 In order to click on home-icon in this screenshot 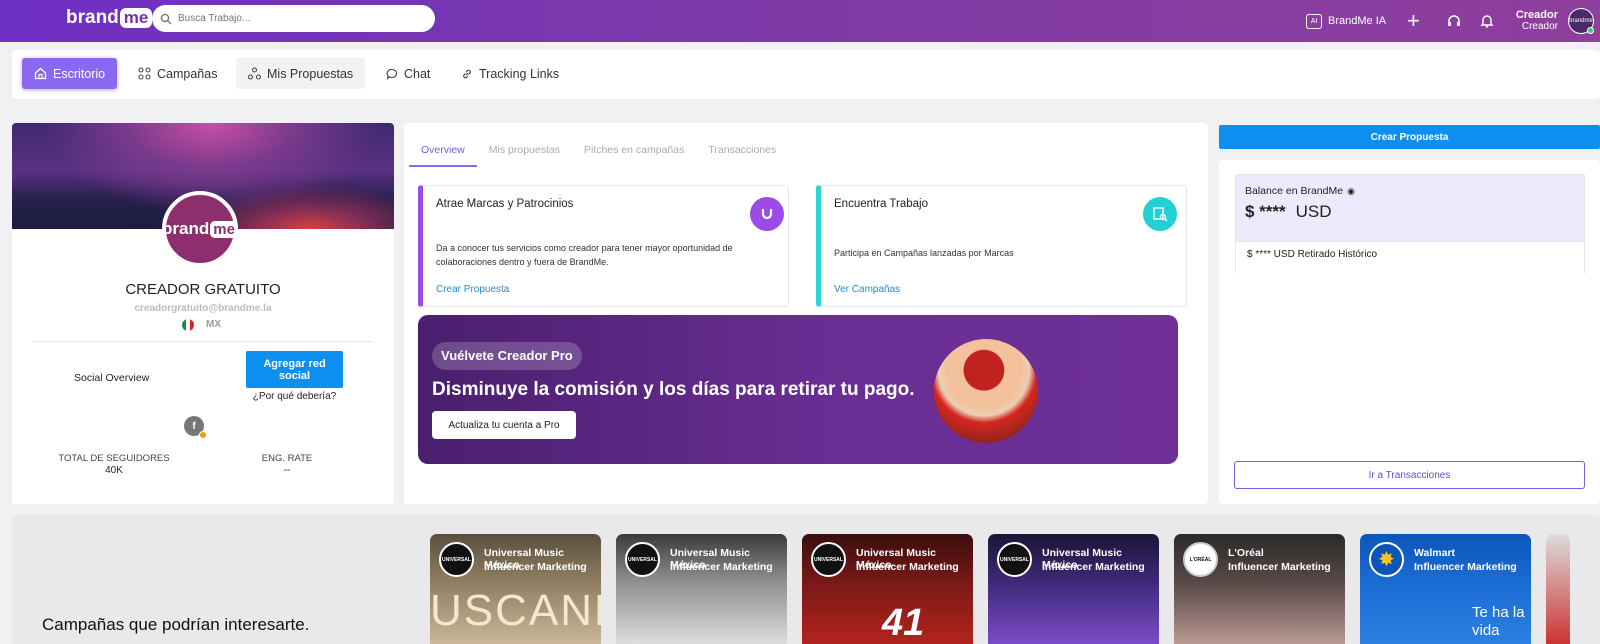, I will do `click(40, 73)`.